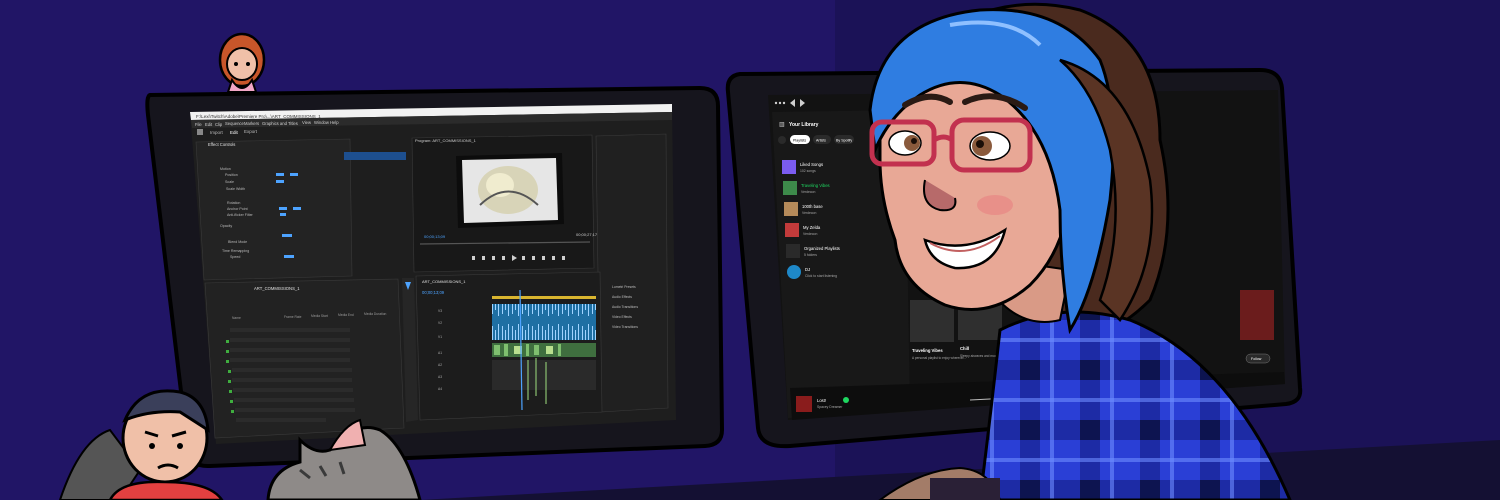 Image resolution: width=1500 pixels, height=500 pixels. What do you see at coordinates (846, 400) in the screenshot?
I see `liked-check-icon` at bounding box center [846, 400].